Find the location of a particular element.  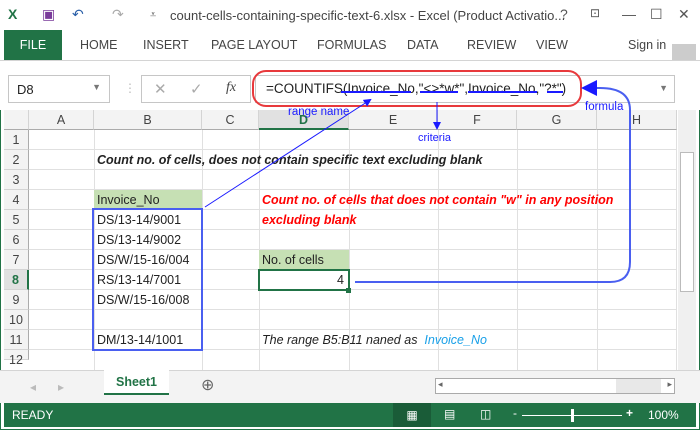

scroll-right-icon: ▸ is located at coordinates (61, 387).